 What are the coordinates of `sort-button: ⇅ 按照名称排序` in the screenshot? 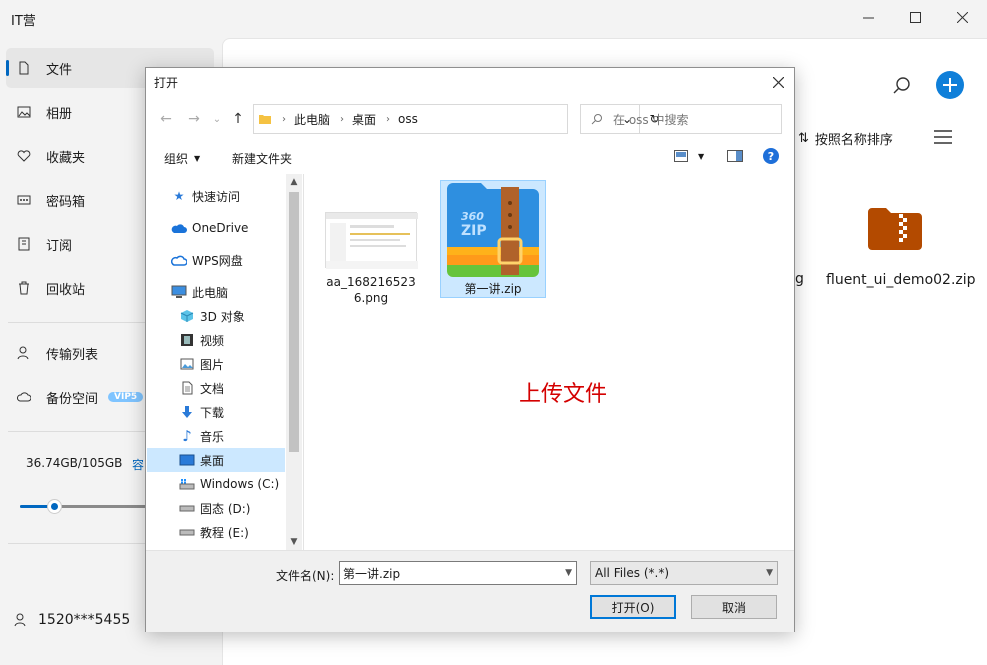 It's located at (845, 138).